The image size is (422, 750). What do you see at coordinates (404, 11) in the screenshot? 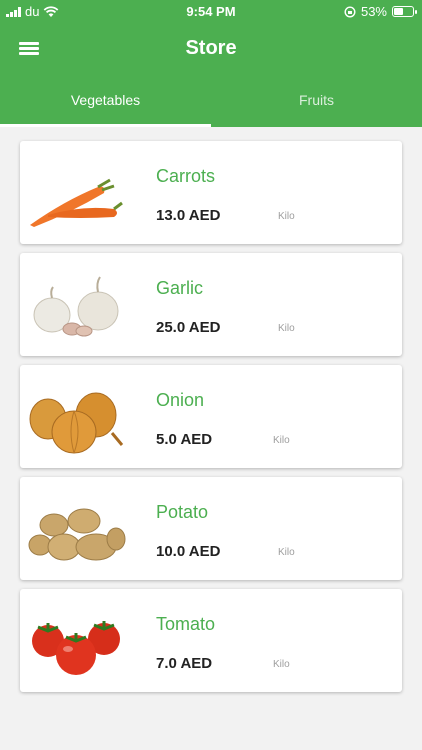
I see `battery-icon` at bounding box center [404, 11].